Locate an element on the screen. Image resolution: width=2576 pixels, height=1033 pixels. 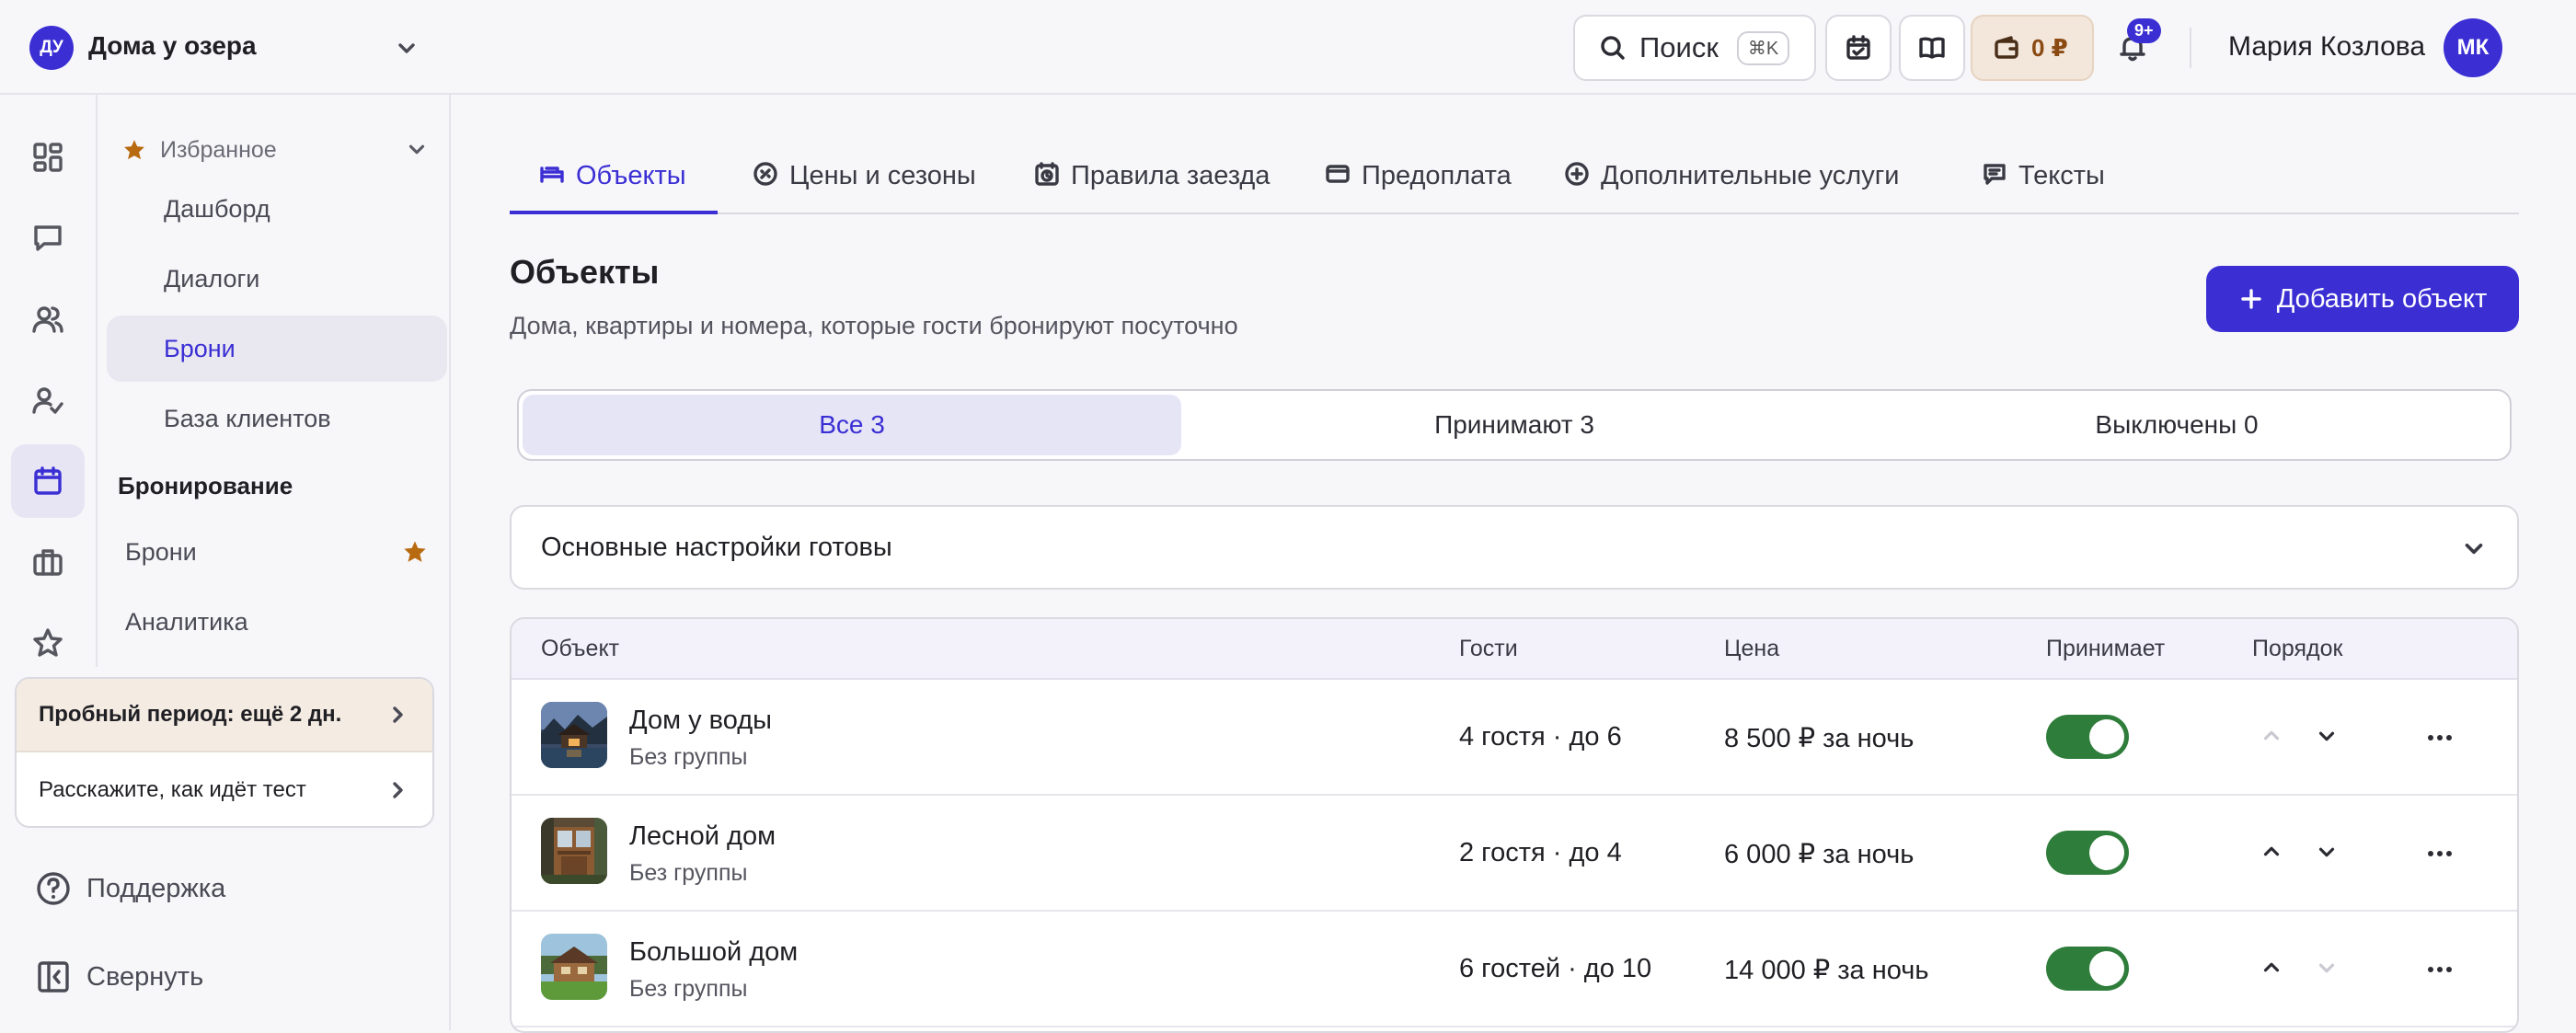
calendar-clock-icon is located at coordinates (1047, 174).